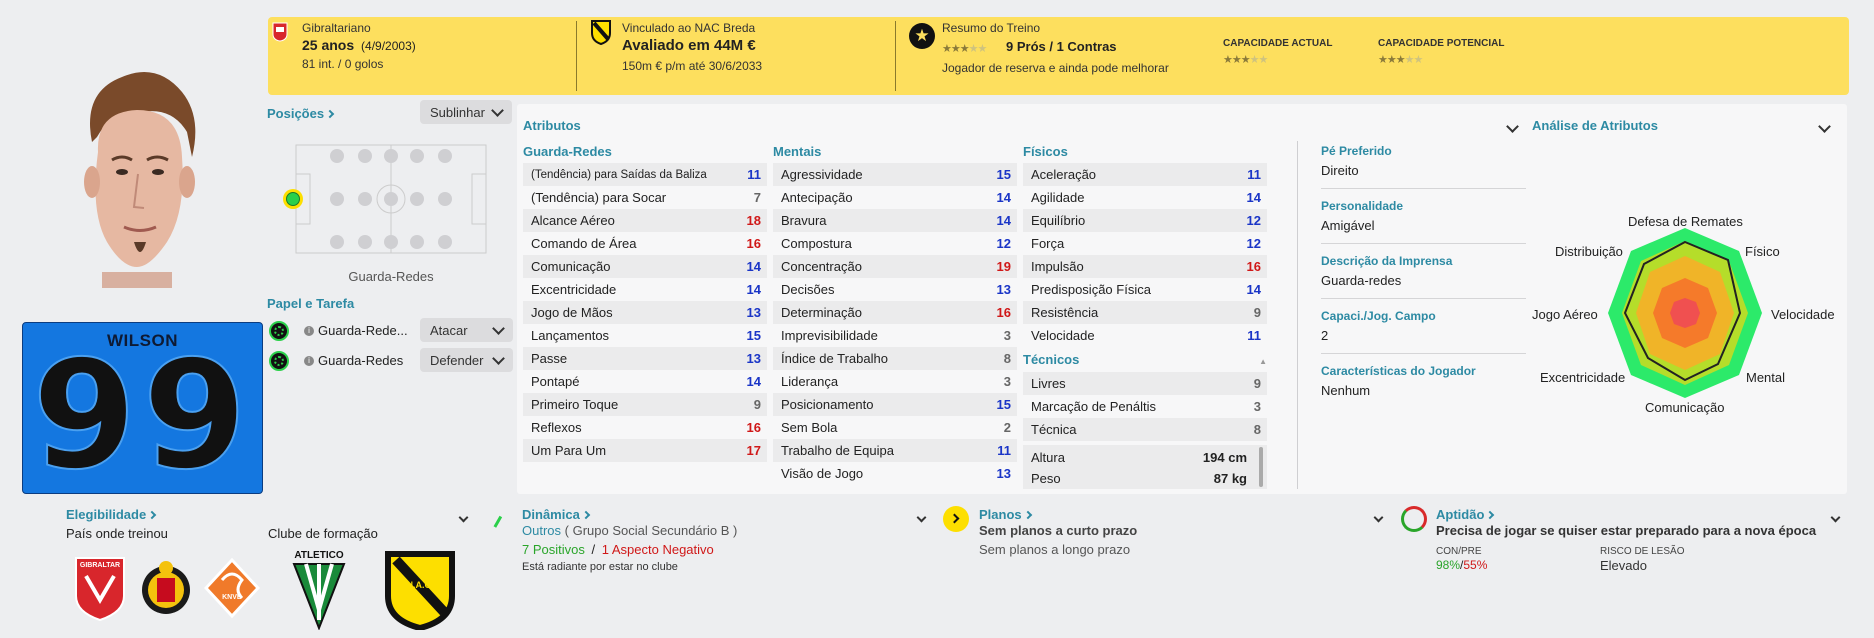  What do you see at coordinates (895, 450) in the screenshot?
I see `attribute-row: Trabalho de Equipa 11` at bounding box center [895, 450].